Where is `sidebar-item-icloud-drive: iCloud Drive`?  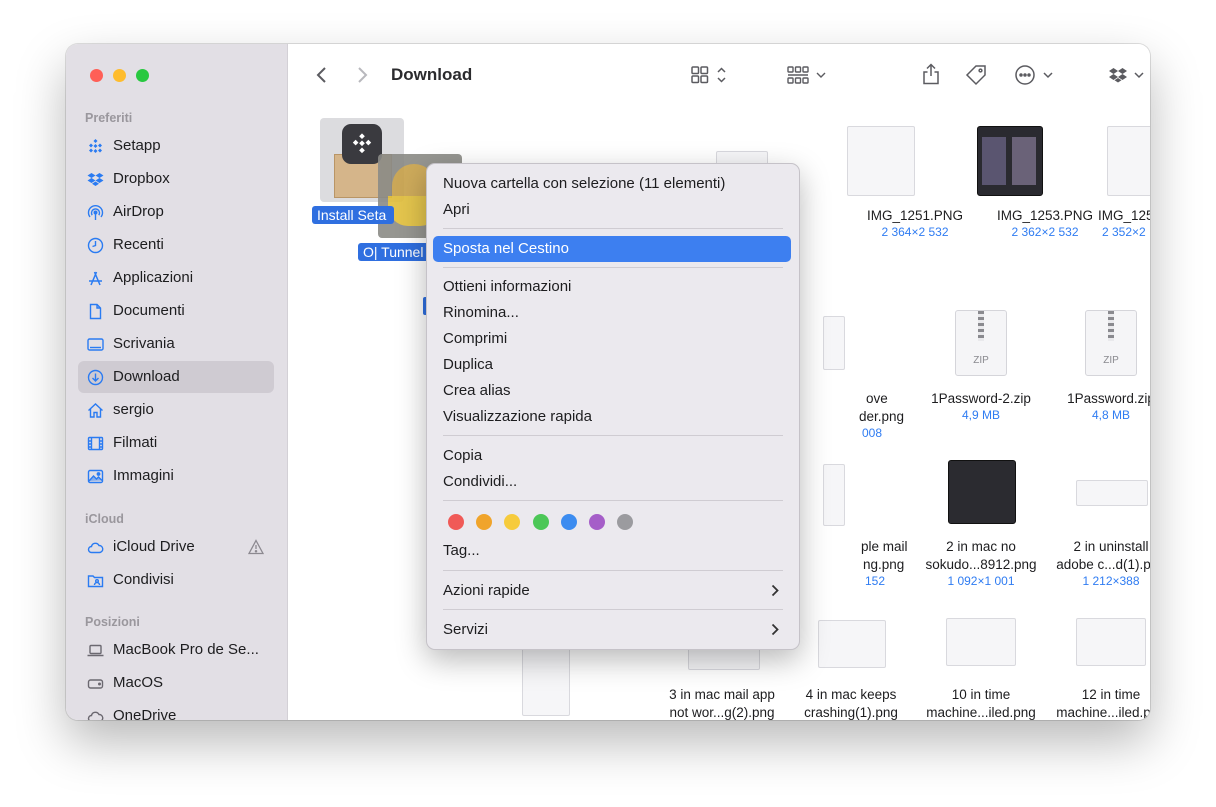
sidebar-item-icloud-drive: iCloud Drive is located at coordinates (176, 547).